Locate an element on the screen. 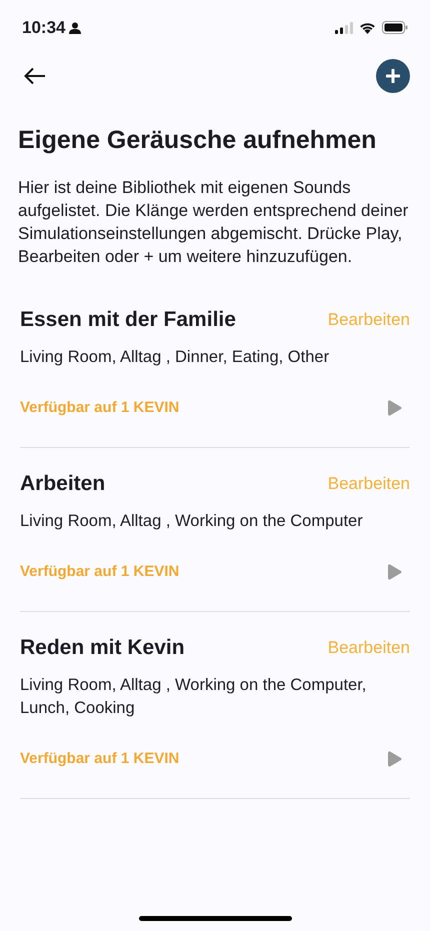  sound-title: Reden mit Kevin is located at coordinates (102, 648).